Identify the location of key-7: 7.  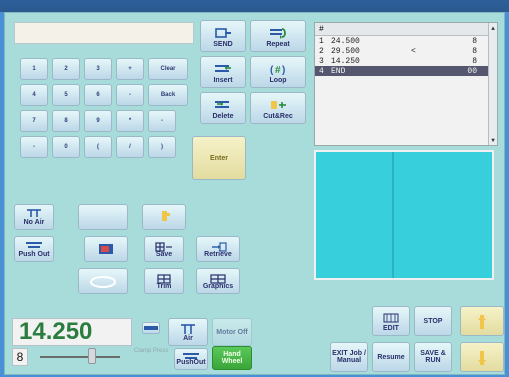
(34, 121).